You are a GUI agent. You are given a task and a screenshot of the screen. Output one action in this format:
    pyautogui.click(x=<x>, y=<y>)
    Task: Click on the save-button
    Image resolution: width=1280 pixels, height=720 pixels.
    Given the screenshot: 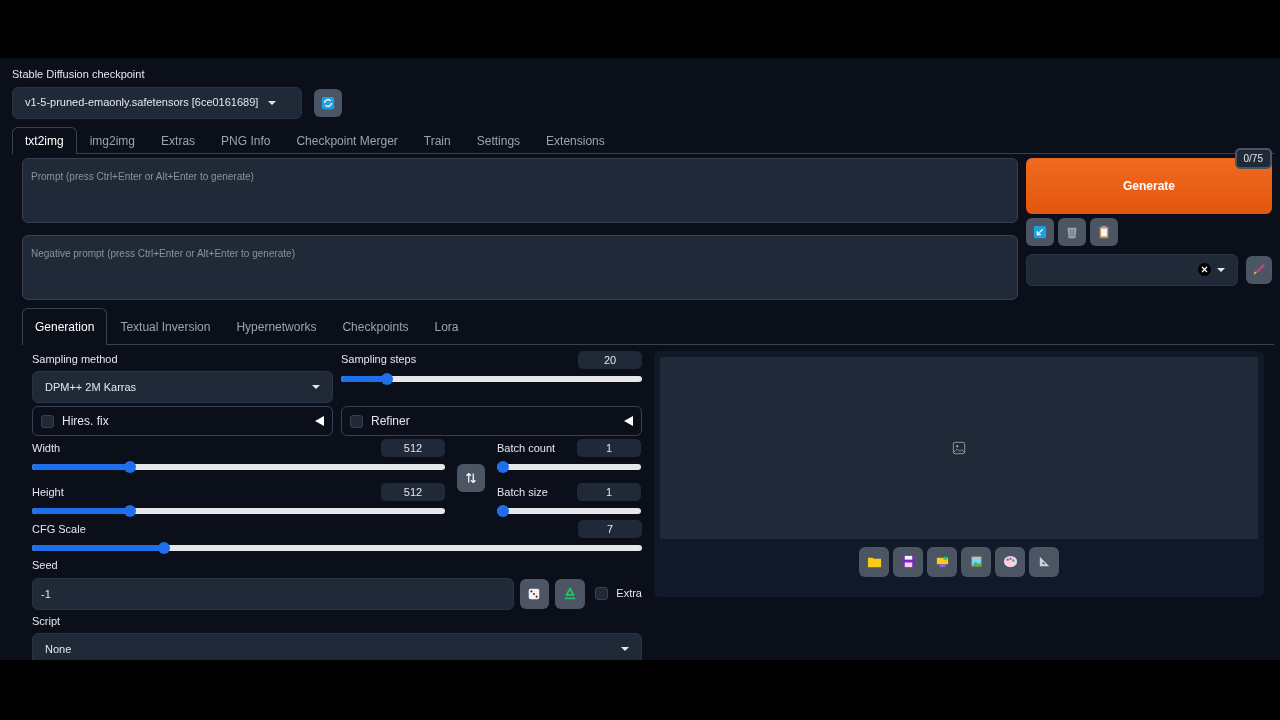 What is the action you would take?
    pyautogui.click(x=908, y=561)
    